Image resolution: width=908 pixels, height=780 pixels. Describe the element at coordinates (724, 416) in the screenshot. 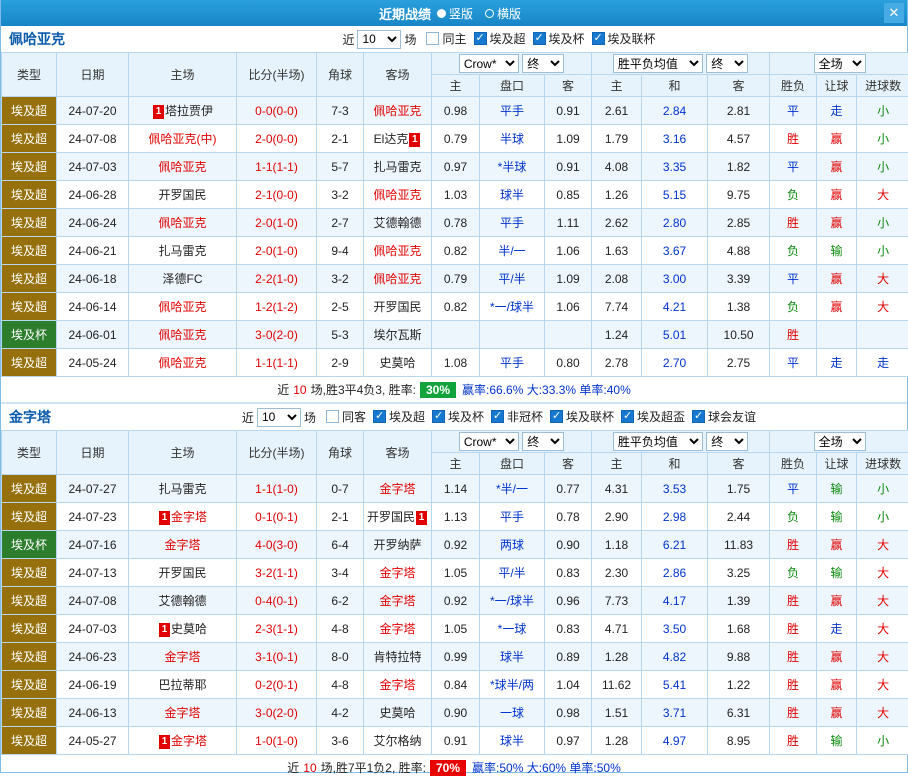

I see `filter-checkbox: 球会友谊` at that location.